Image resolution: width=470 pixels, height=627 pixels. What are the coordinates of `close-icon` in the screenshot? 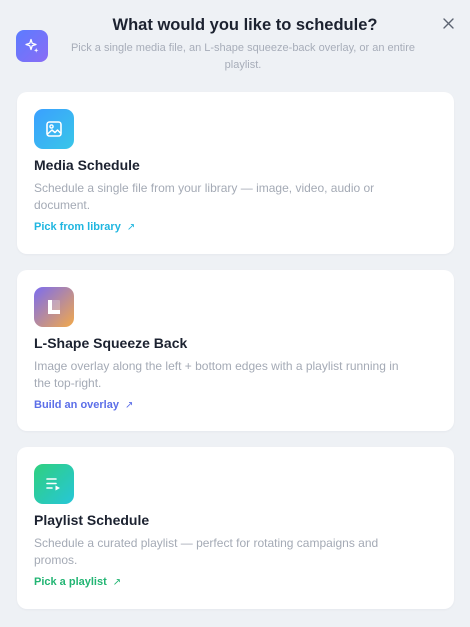 It's located at (448, 23).